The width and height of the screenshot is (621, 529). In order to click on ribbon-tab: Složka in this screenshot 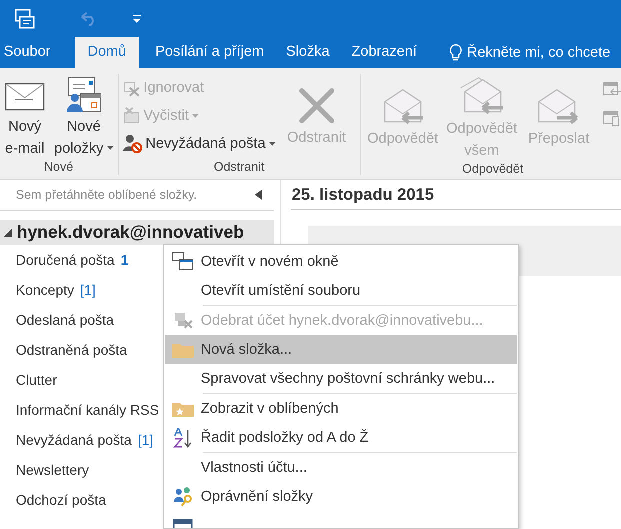, I will do `click(313, 52)`.